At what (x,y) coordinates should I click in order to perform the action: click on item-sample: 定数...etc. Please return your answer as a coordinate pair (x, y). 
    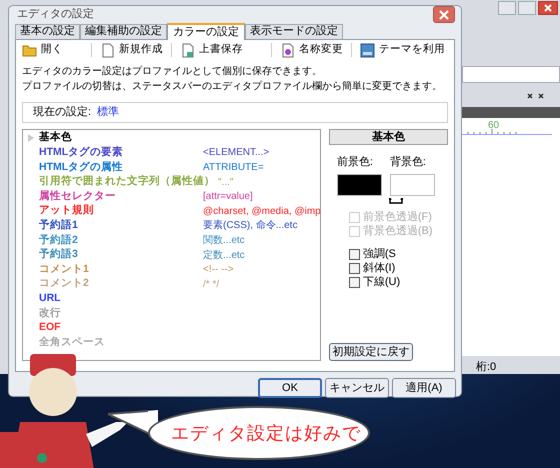
    Looking at the image, I should click on (224, 255).